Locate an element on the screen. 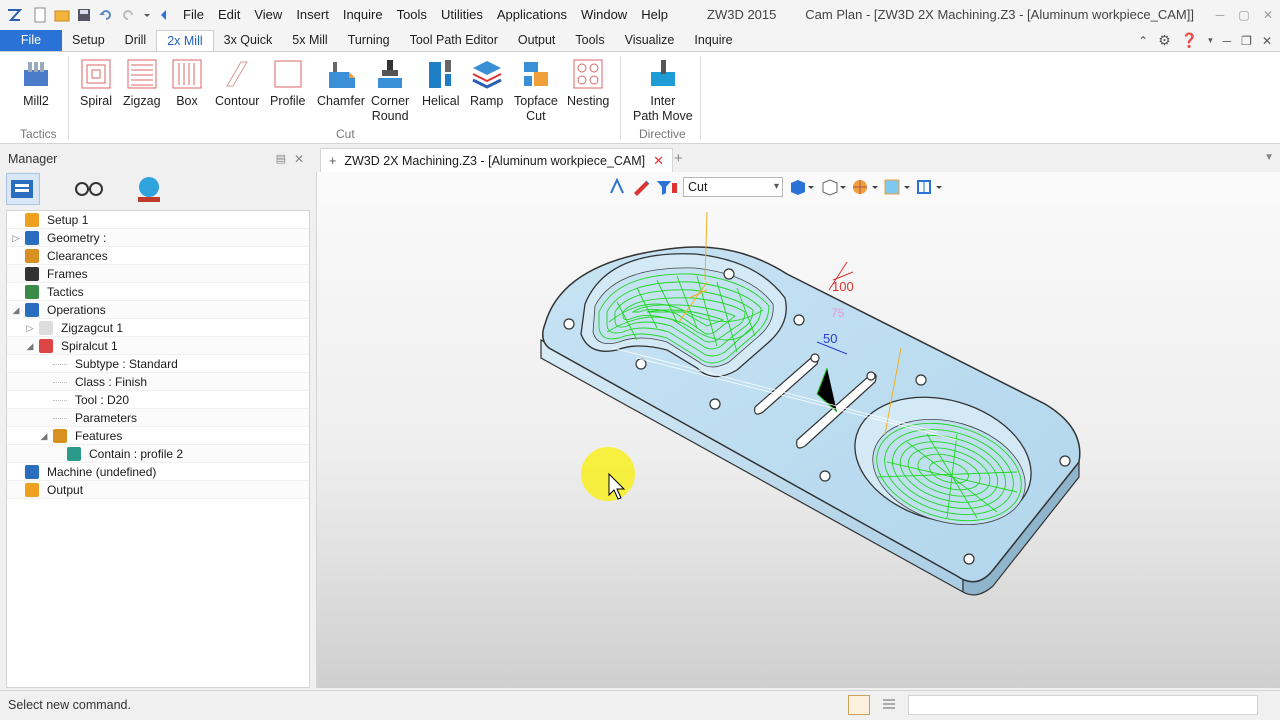  menu-inquire: Inquire is located at coordinates (363, 15).